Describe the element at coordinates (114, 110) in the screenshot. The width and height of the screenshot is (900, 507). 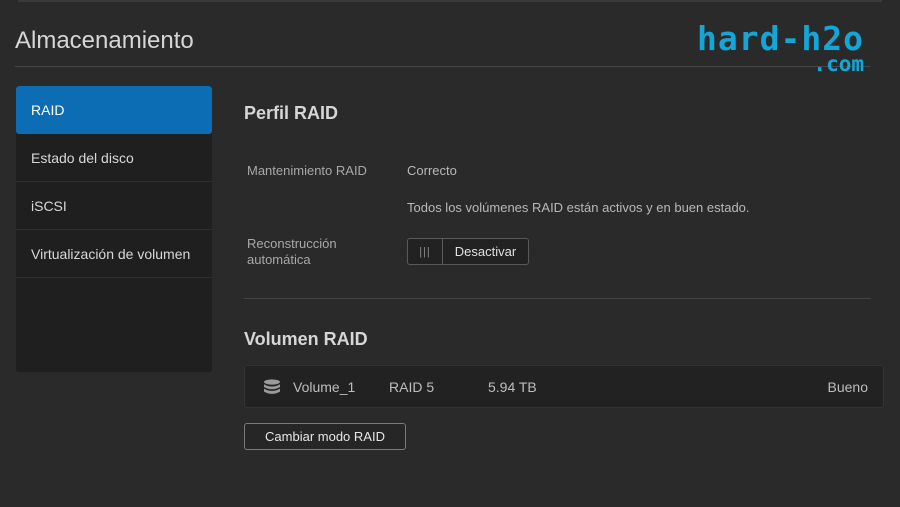
I see `sidebar-item-raid: RAID` at that location.